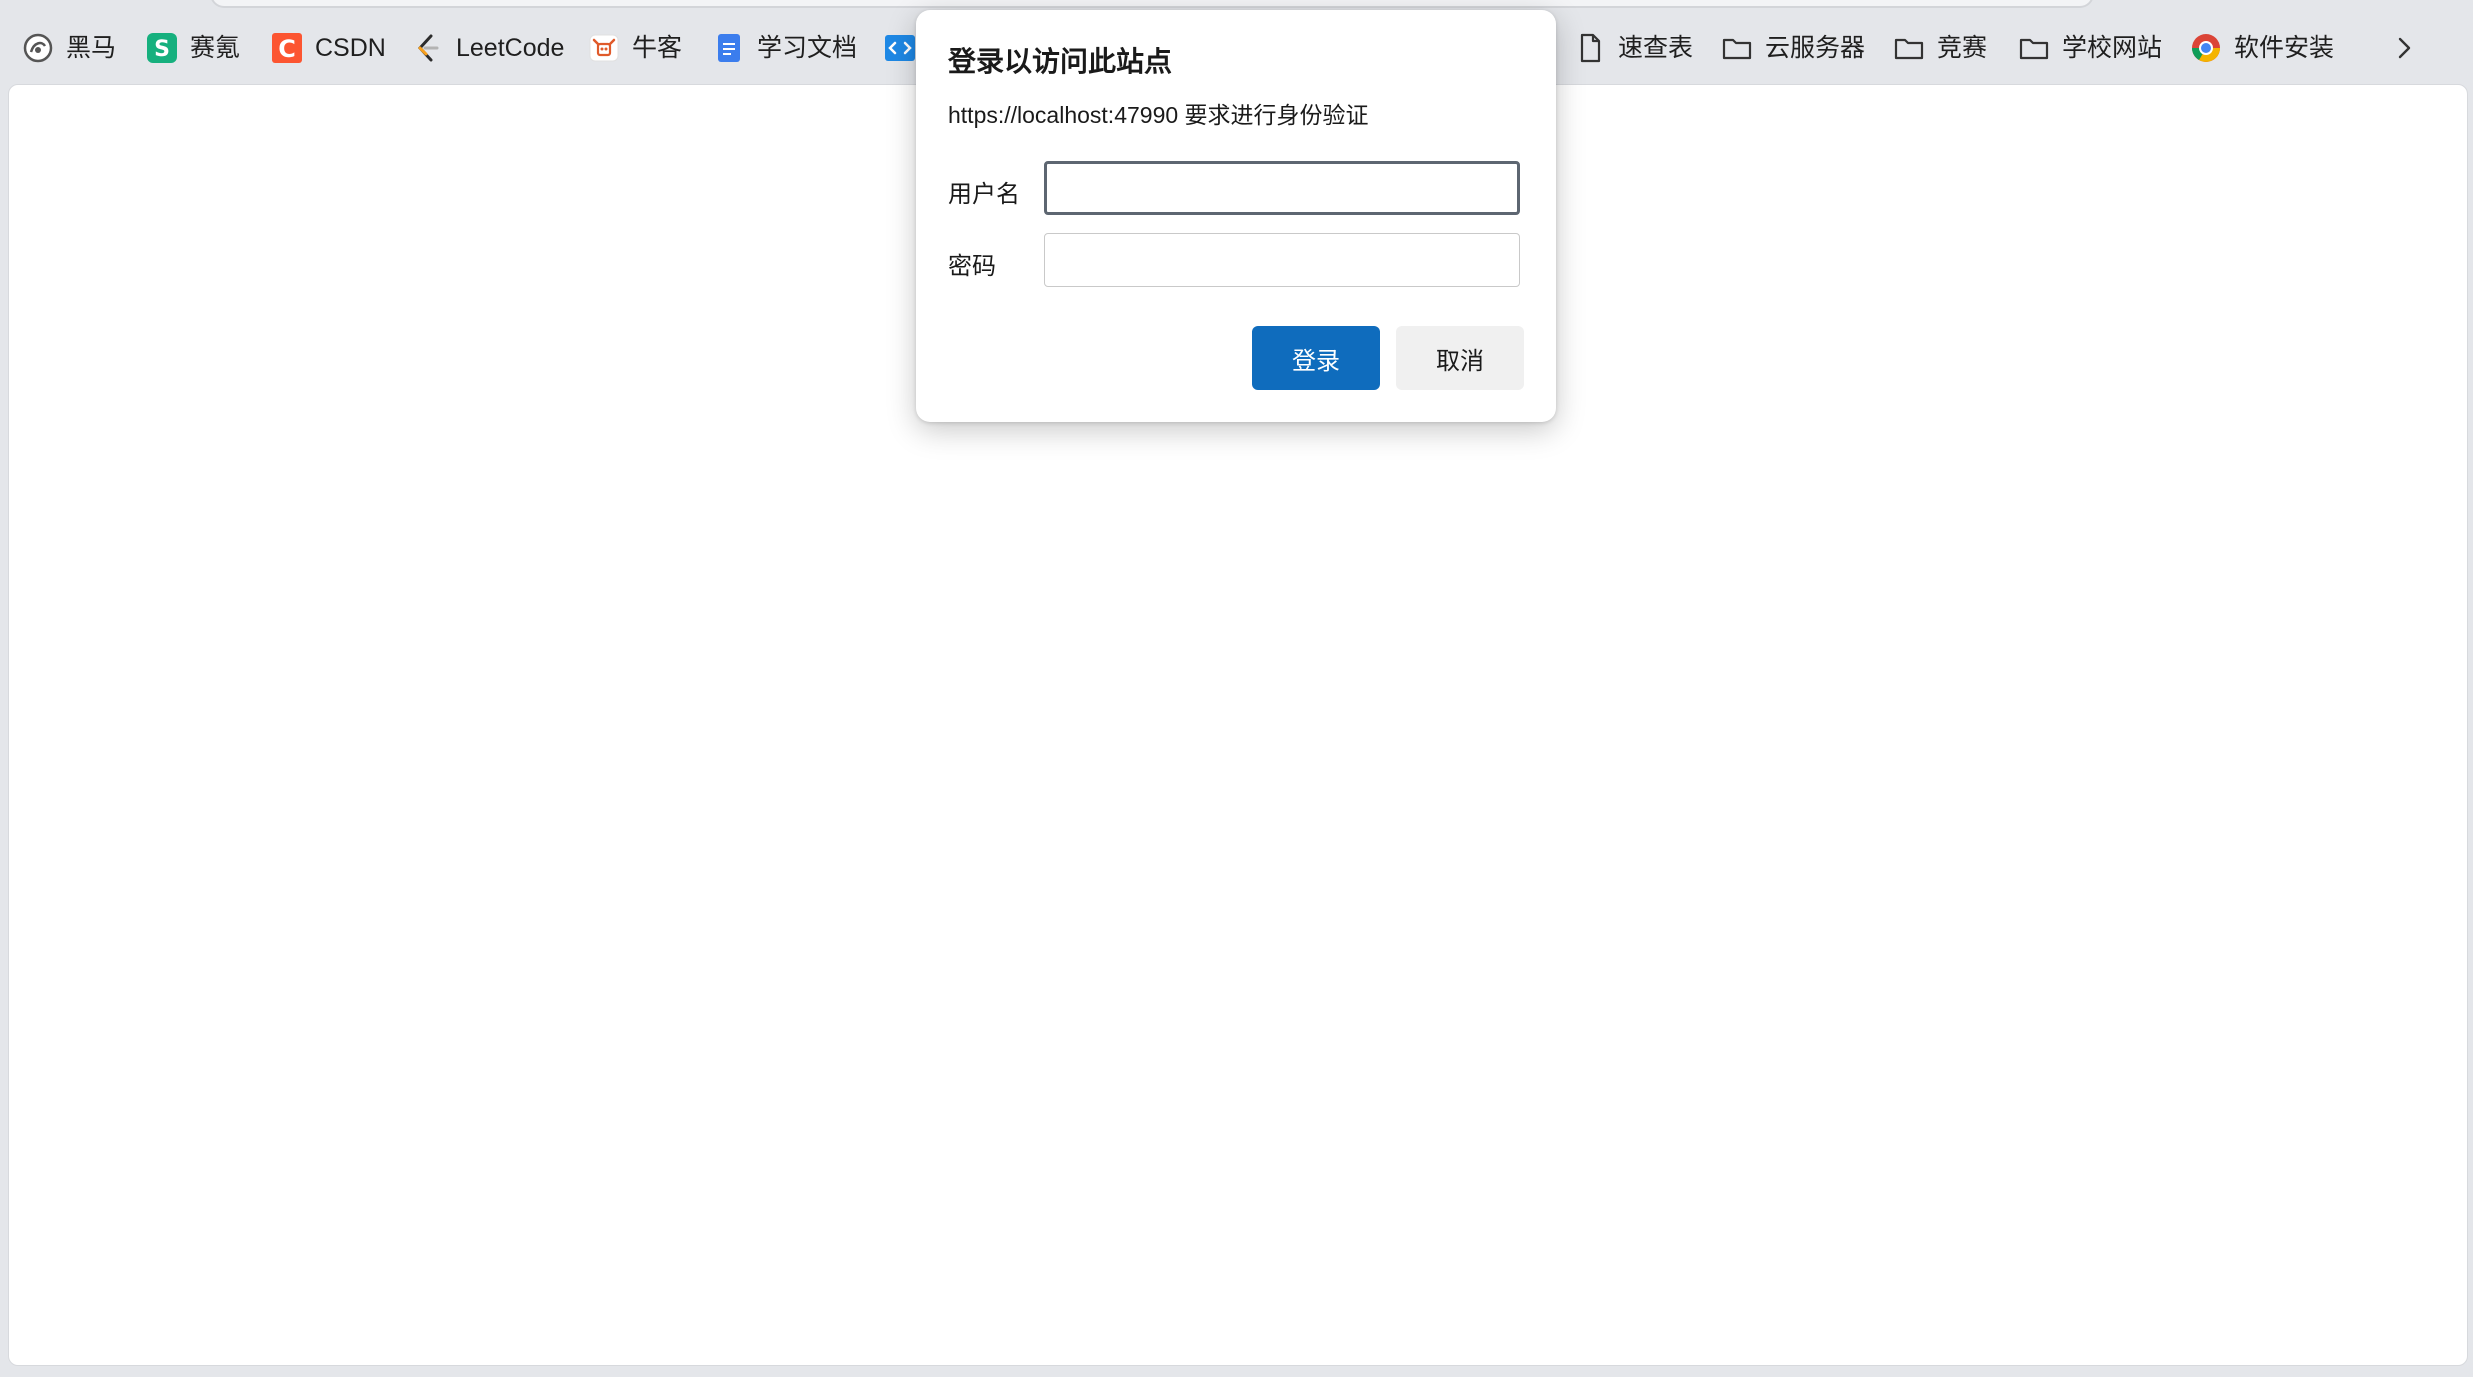 This screenshot has width=2473, height=1377. I want to click on login-button: 登录, so click(1316, 358).